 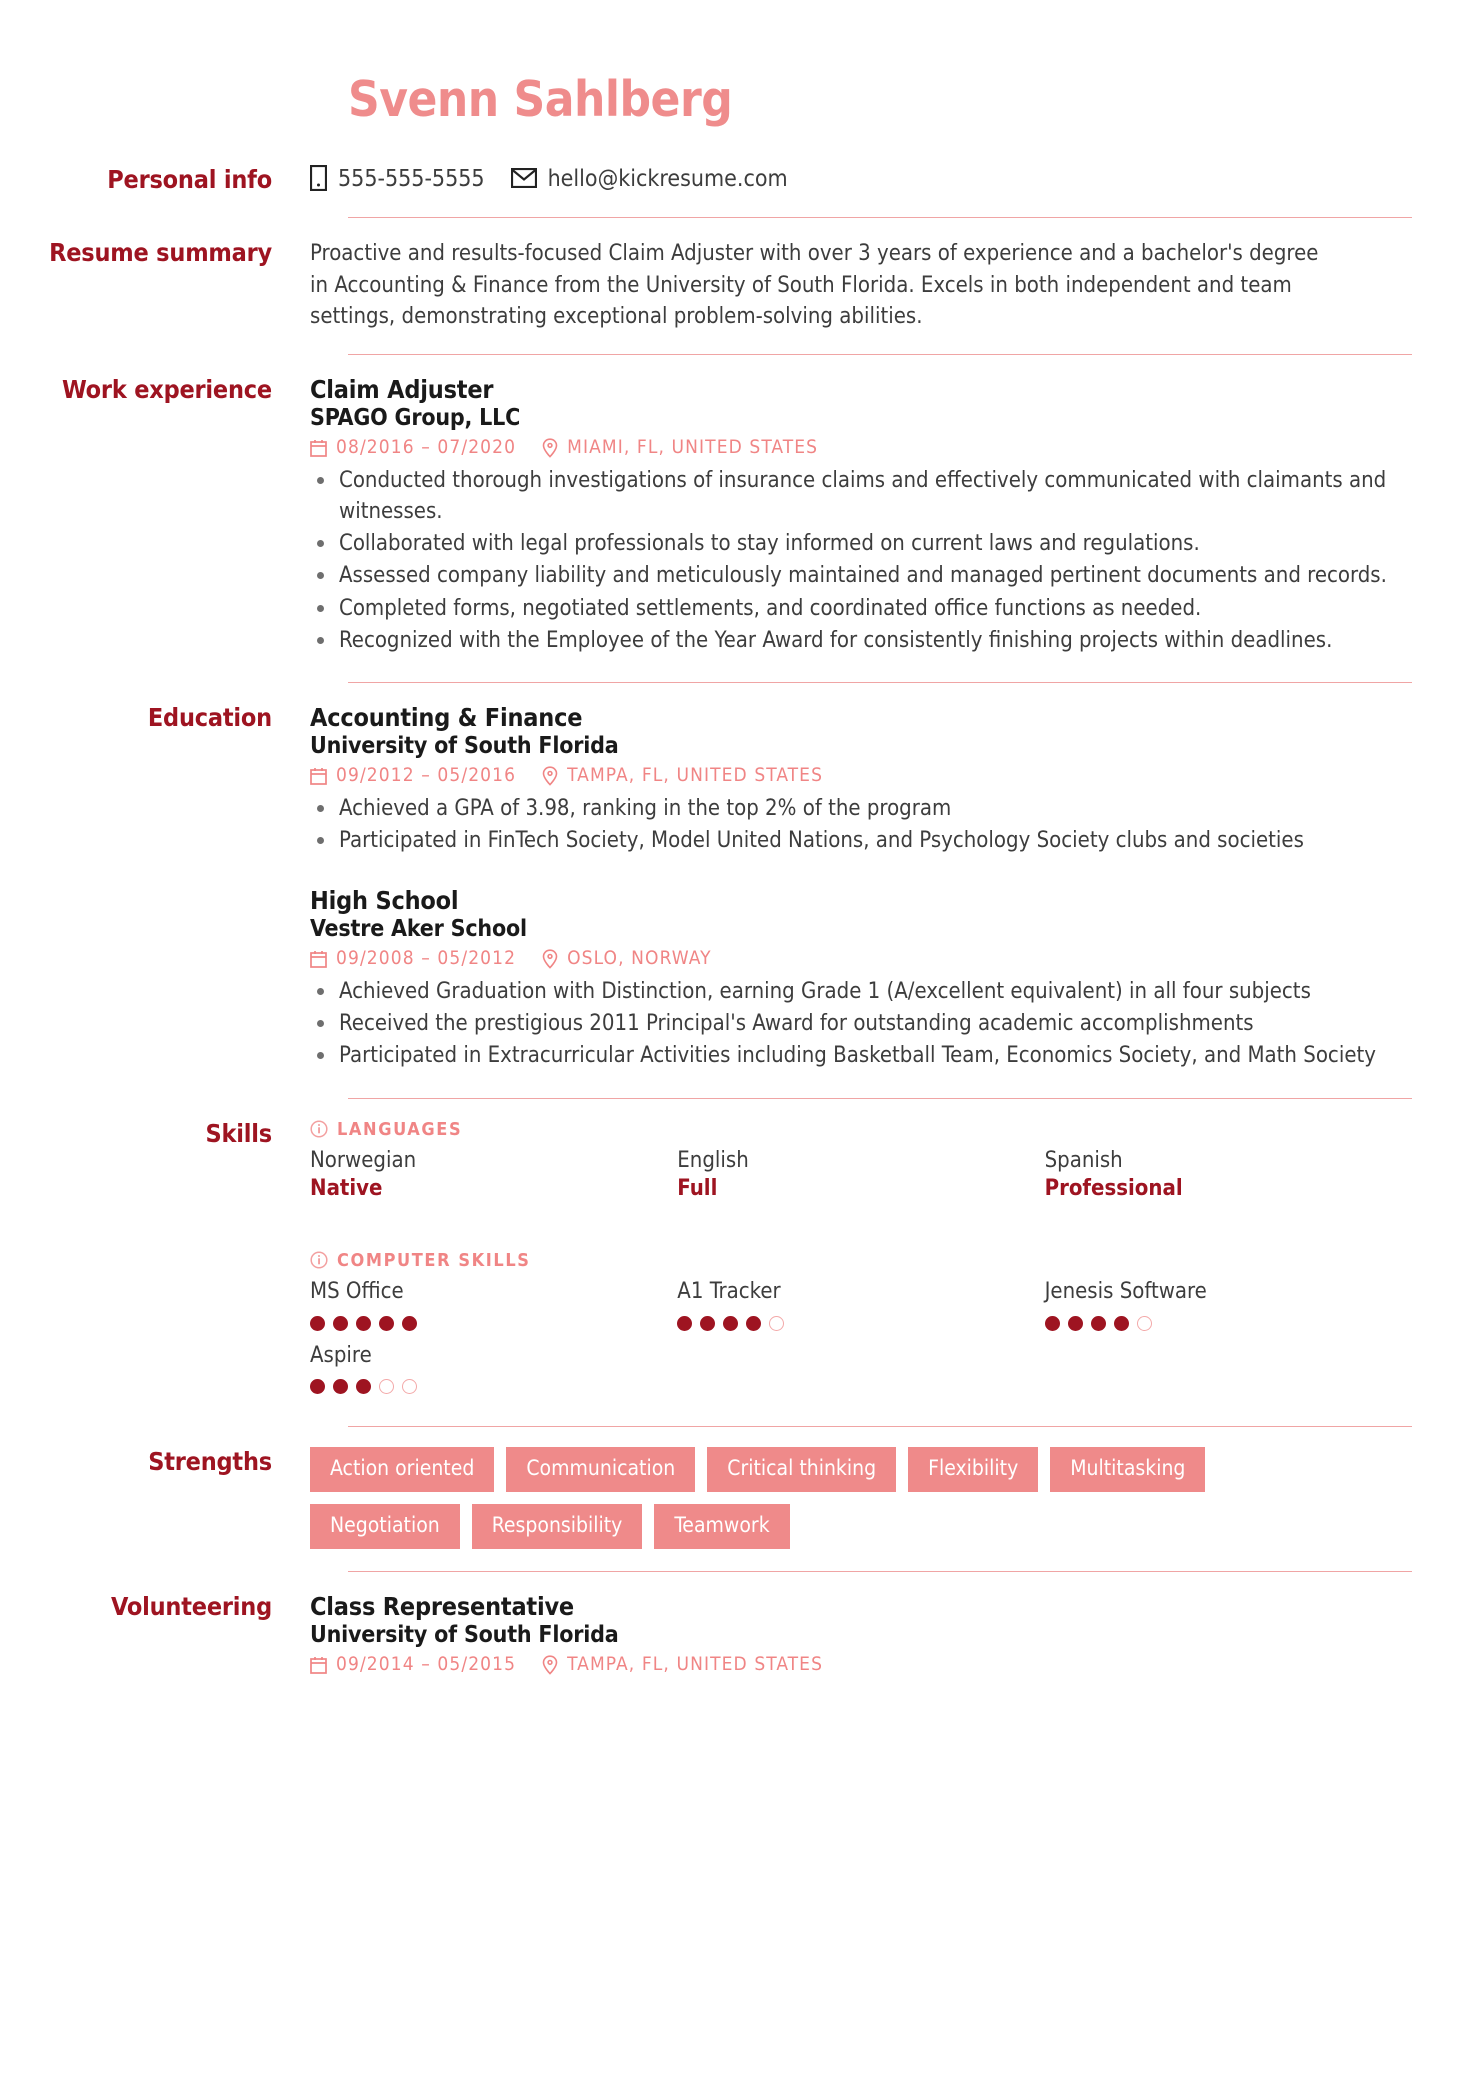 What do you see at coordinates (239, 1133) in the screenshot?
I see `section-label-skills: Skills` at bounding box center [239, 1133].